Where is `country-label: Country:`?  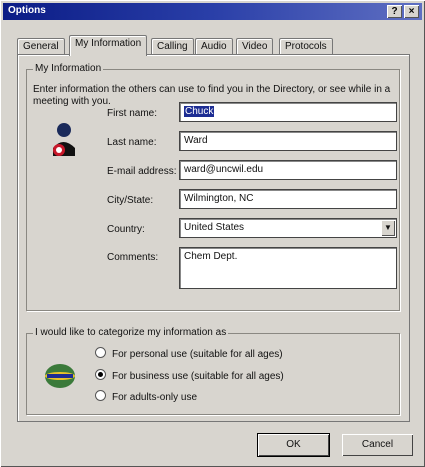 country-label: Country: is located at coordinates (126, 229).